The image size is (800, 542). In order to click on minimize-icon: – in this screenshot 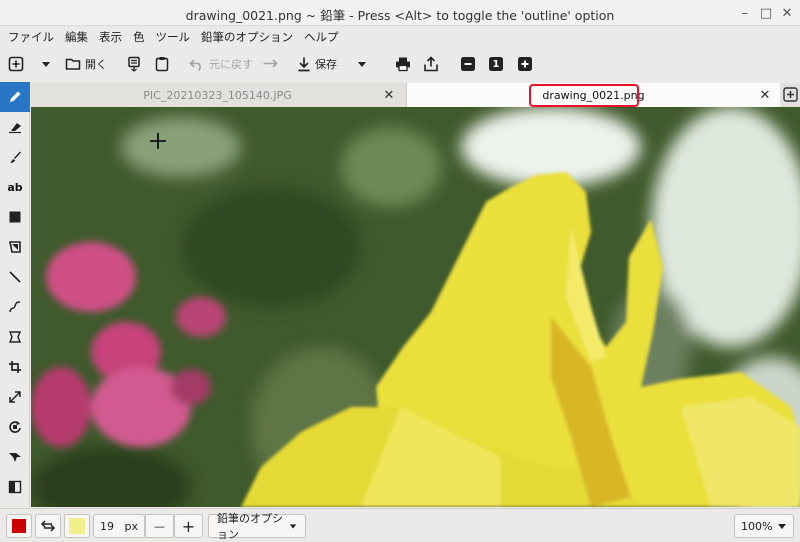, I will do `click(745, 13)`.